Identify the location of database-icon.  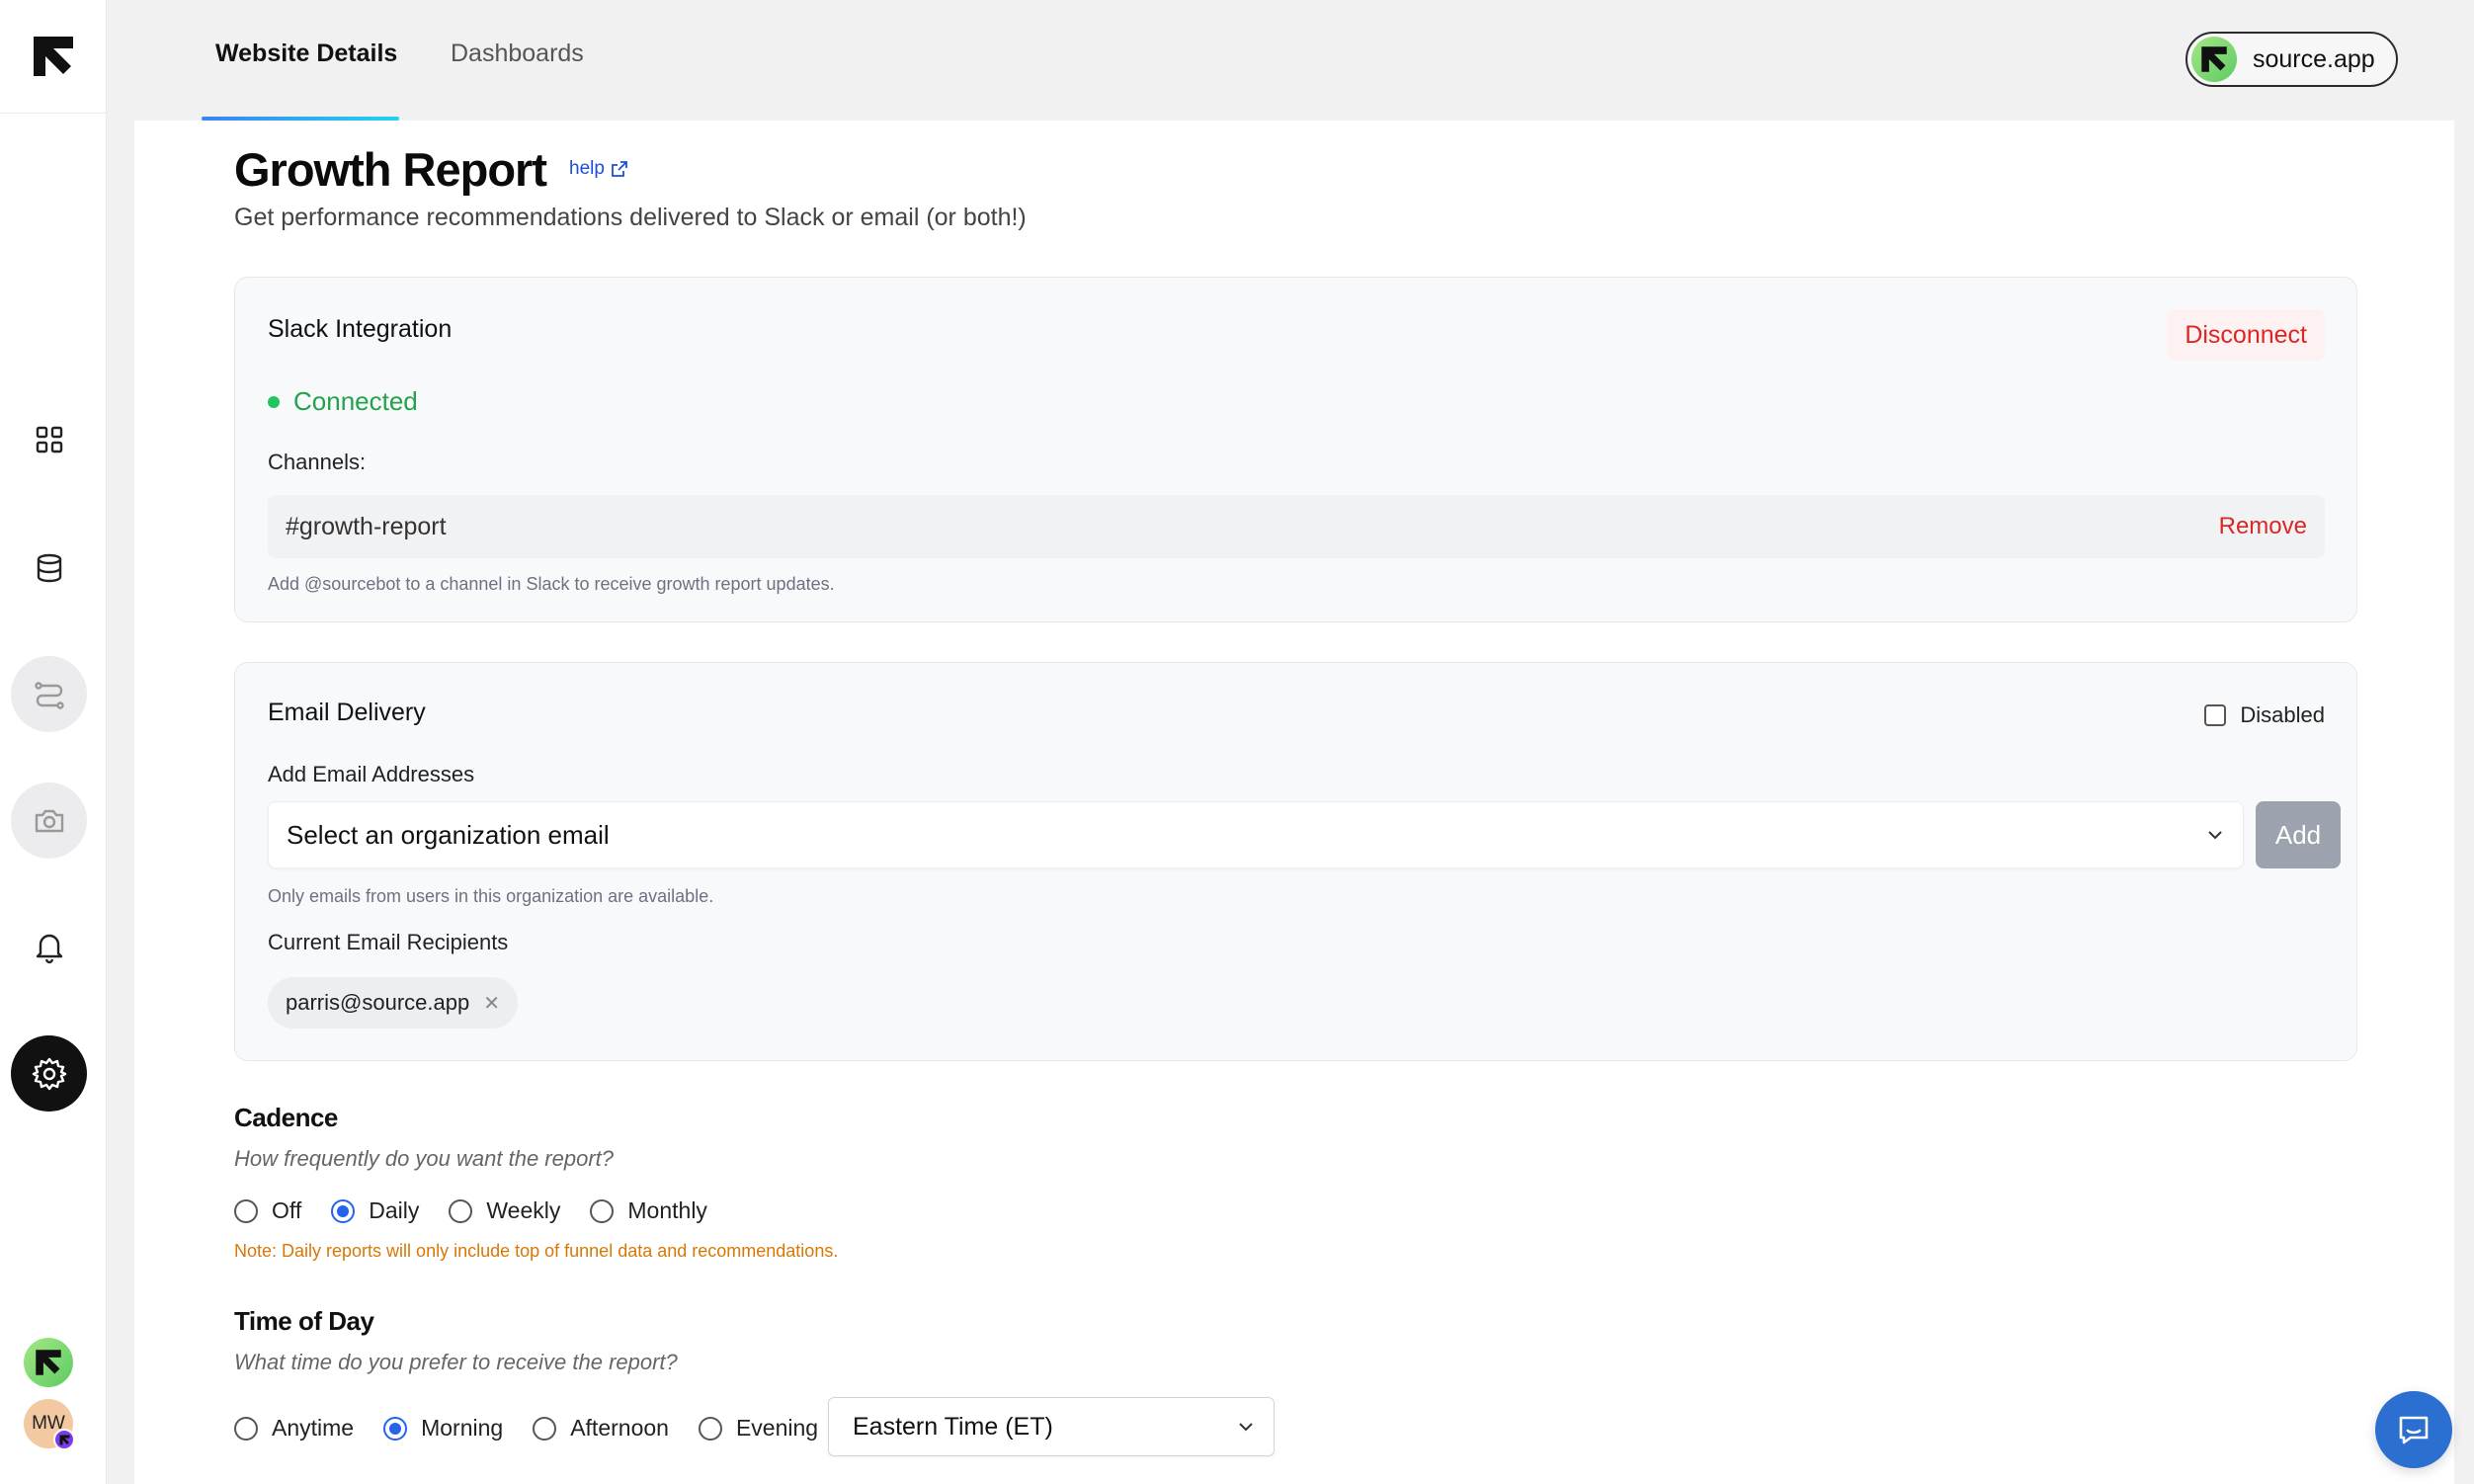
(49, 567).